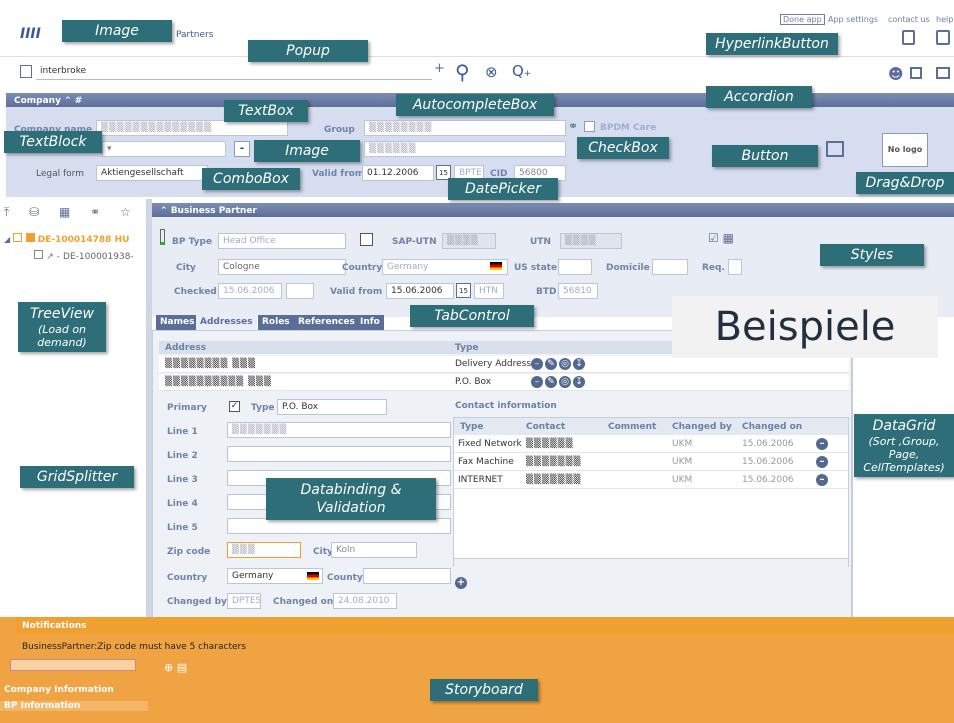  Describe the element at coordinates (75, 239) in the screenshot. I see `tree-node-1: ◢ DE-100014788 HU` at that location.